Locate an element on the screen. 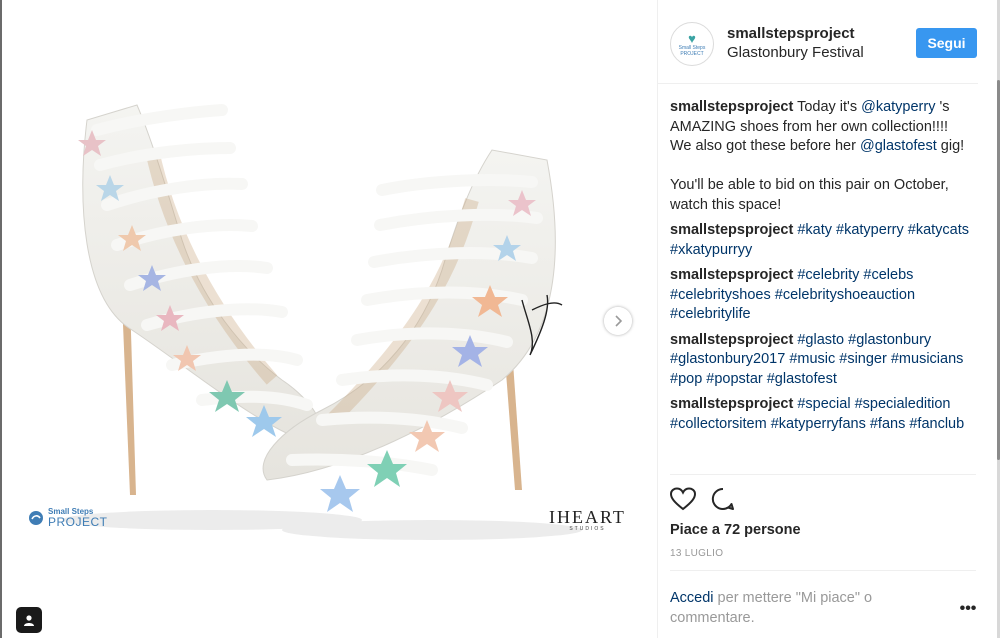 The image size is (1000, 638). avatar: ♥ Small Steps PROJECT is located at coordinates (692, 44).